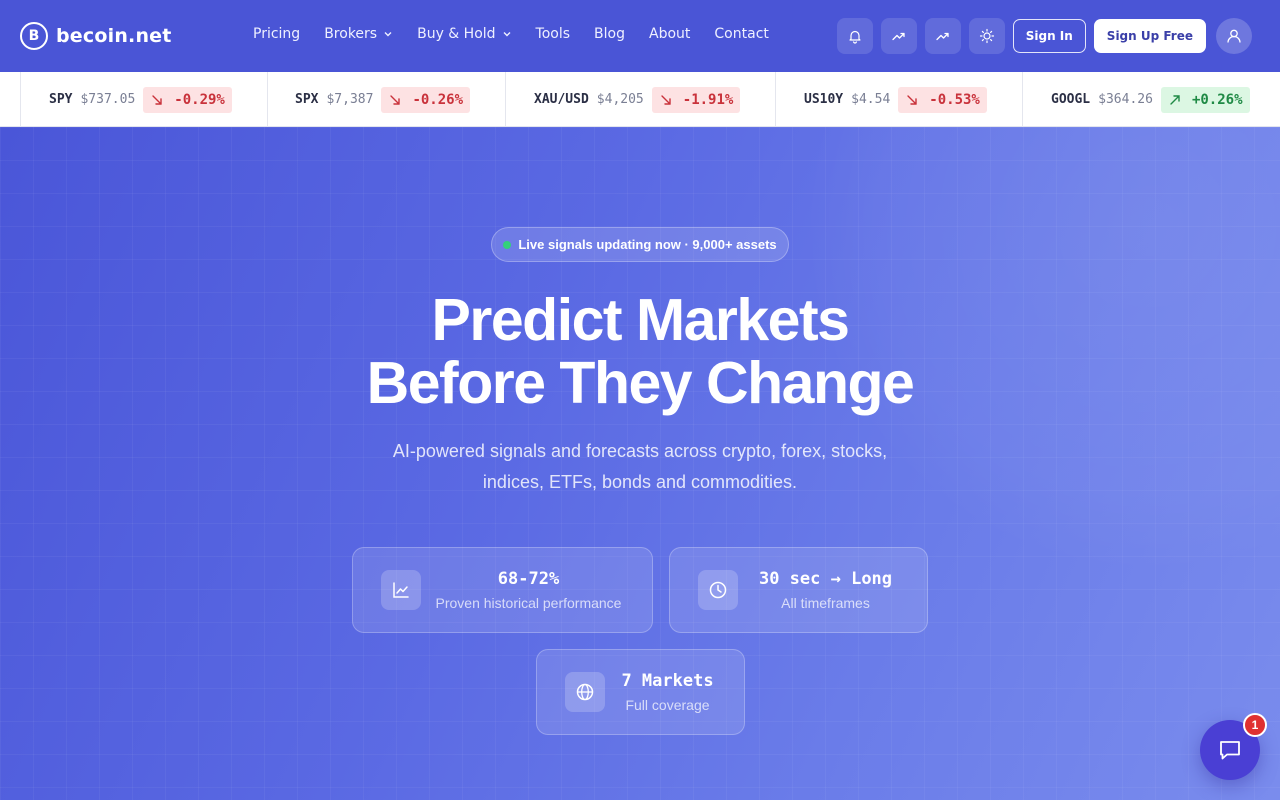 Image resolution: width=1280 pixels, height=800 pixels. I want to click on nav-item-about: About, so click(669, 34).